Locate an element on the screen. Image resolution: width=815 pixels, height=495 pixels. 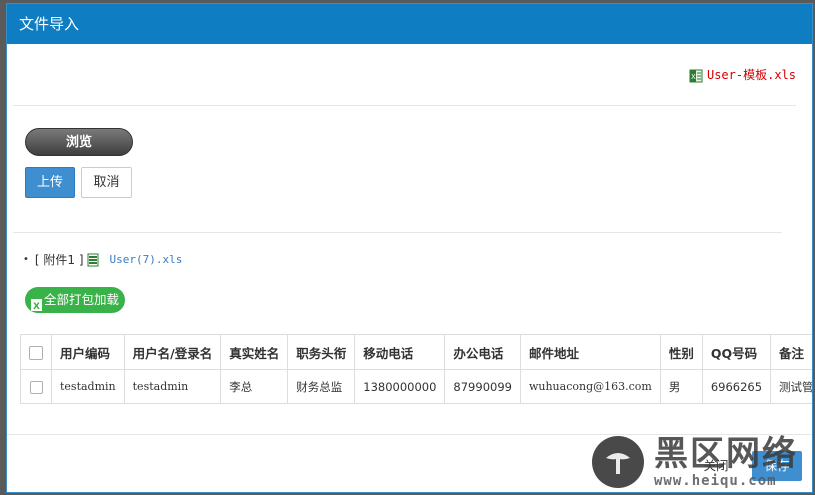
column-header: 职务头衔 is located at coordinates (321, 352).